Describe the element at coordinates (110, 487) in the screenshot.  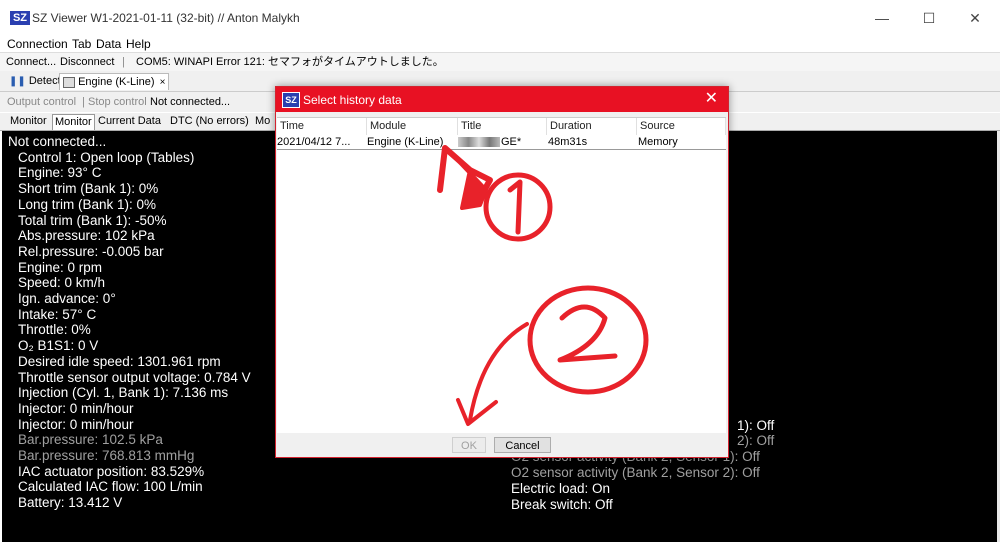
I see `monitor-value-line: Calculated IAC flow: 100 L/min` at that location.